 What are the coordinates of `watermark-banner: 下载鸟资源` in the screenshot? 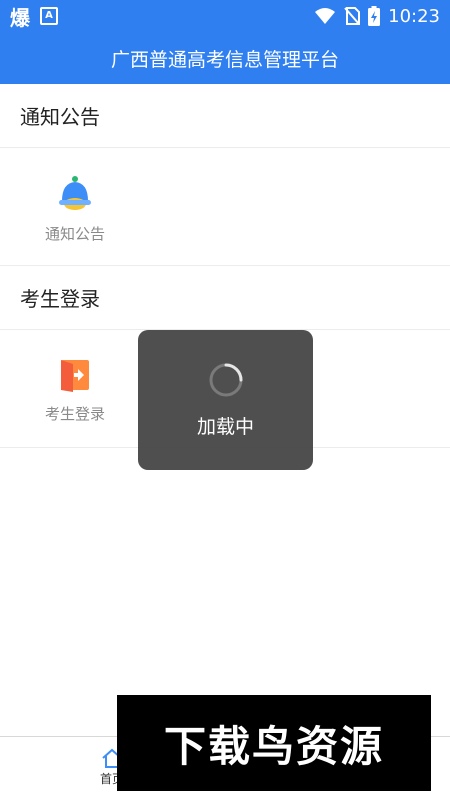 It's located at (274, 743).